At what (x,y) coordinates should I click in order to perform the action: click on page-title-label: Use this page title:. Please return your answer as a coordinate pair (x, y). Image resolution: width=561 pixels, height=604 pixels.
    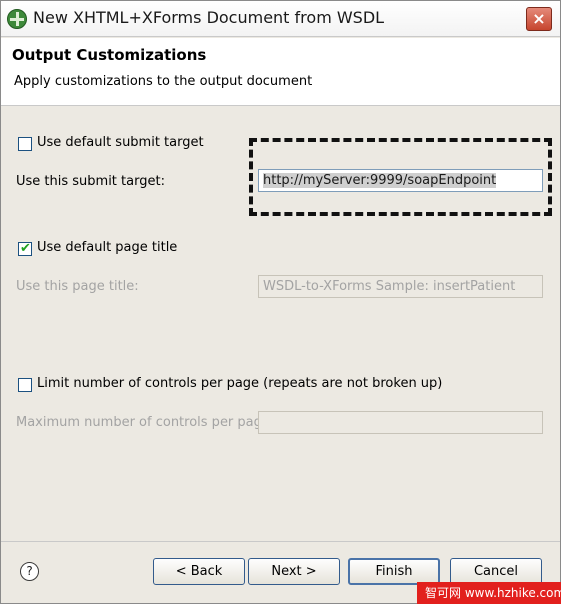
    Looking at the image, I should click on (77, 286).